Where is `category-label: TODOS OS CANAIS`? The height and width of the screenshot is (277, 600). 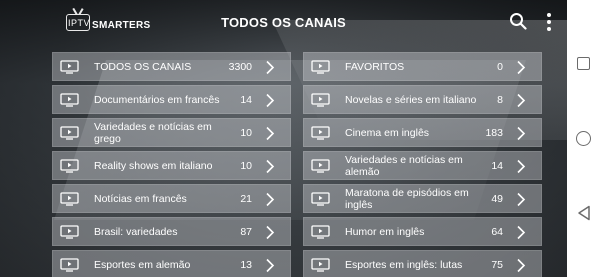
category-label: TODOS OS CANAIS is located at coordinates (143, 66).